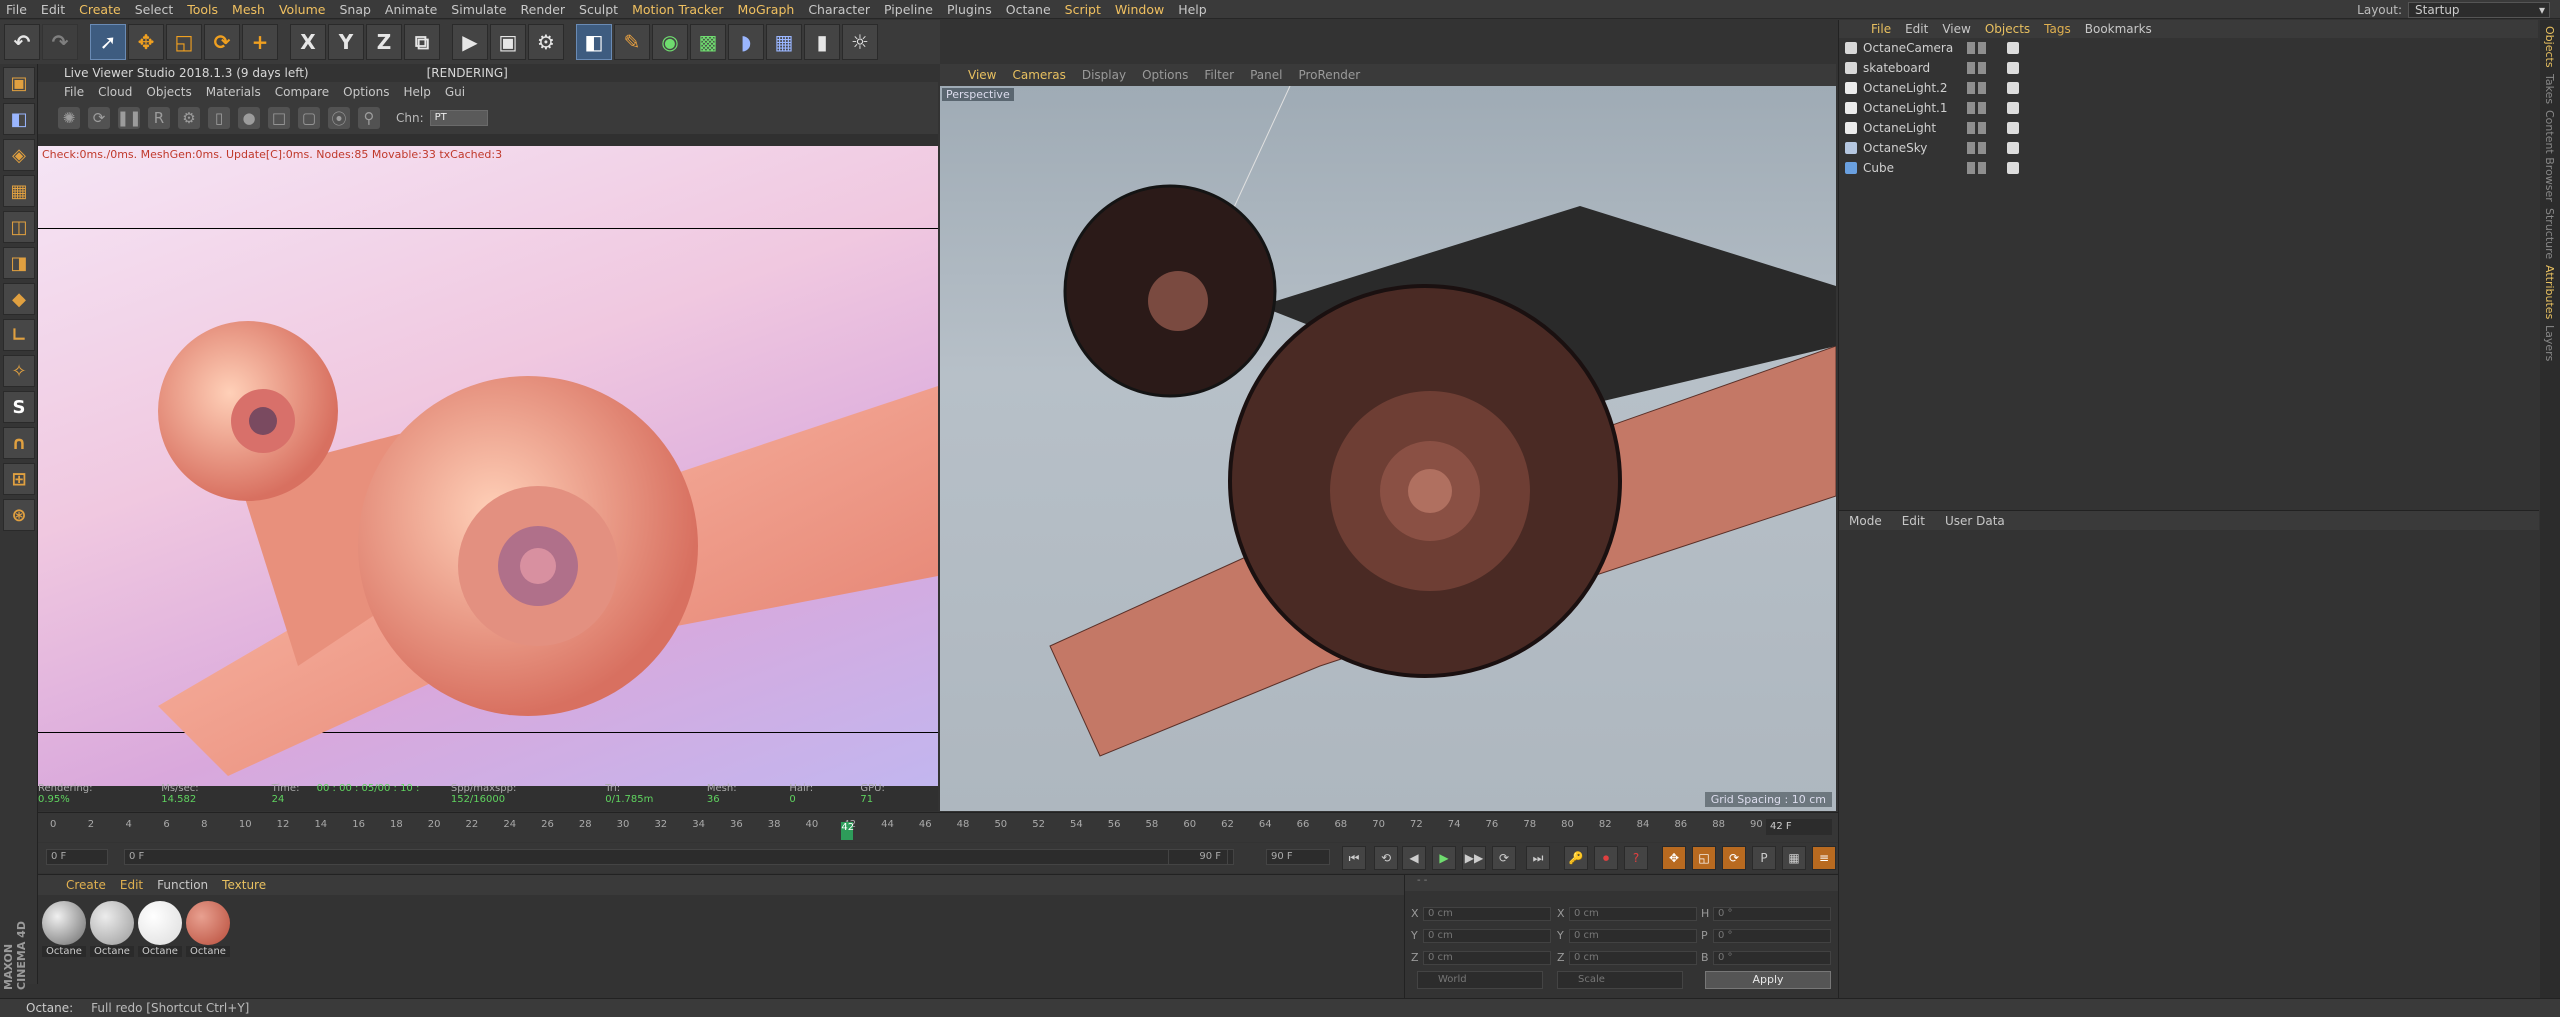 This screenshot has width=2560, height=1017. I want to click on side-tab-layers: Layers, so click(2549, 343).